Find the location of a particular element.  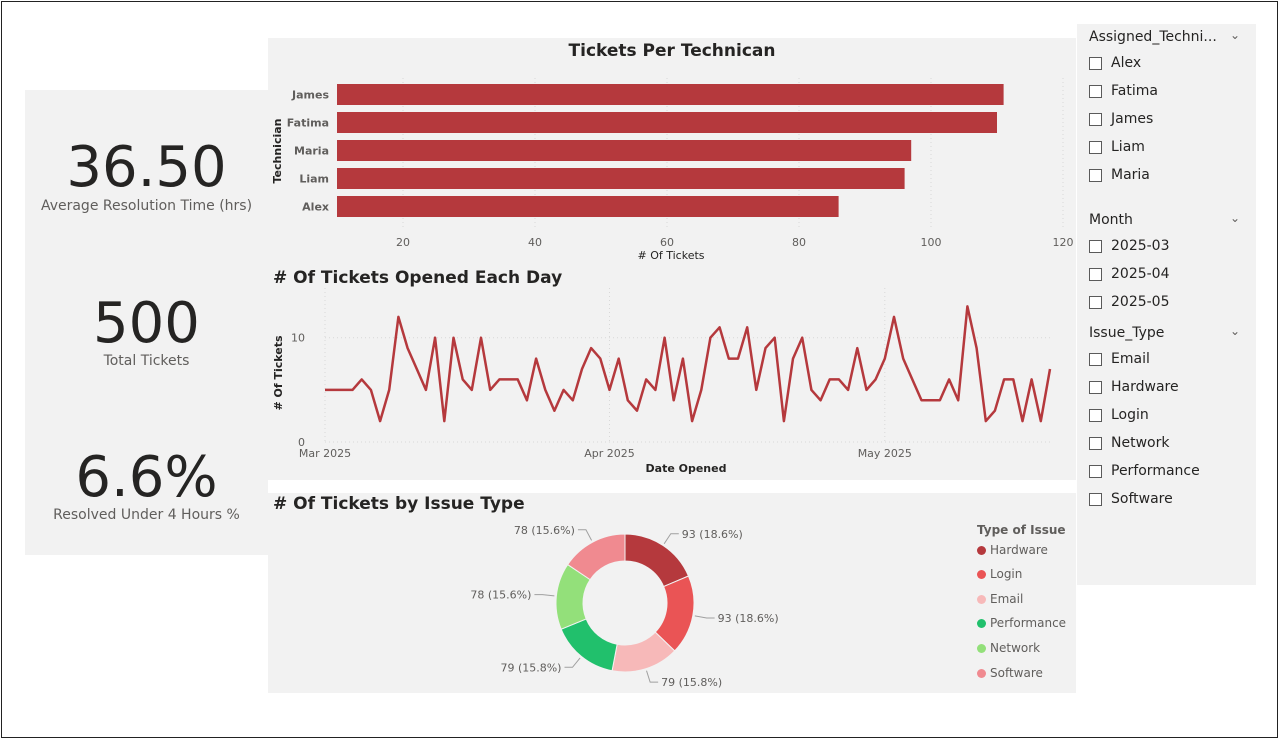

slicer-option-james: James is located at coordinates (1121, 119).